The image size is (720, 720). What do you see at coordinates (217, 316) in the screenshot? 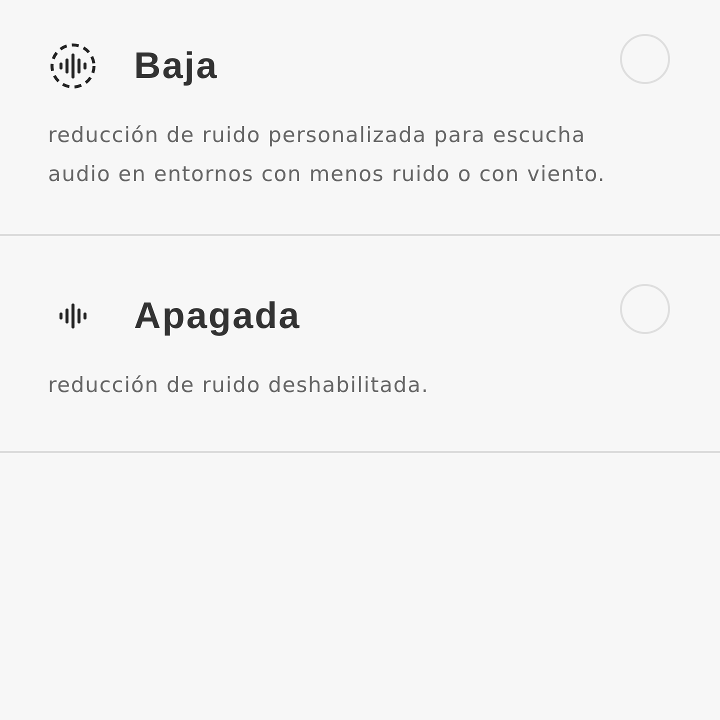
I see `option-title: Apagada` at bounding box center [217, 316].